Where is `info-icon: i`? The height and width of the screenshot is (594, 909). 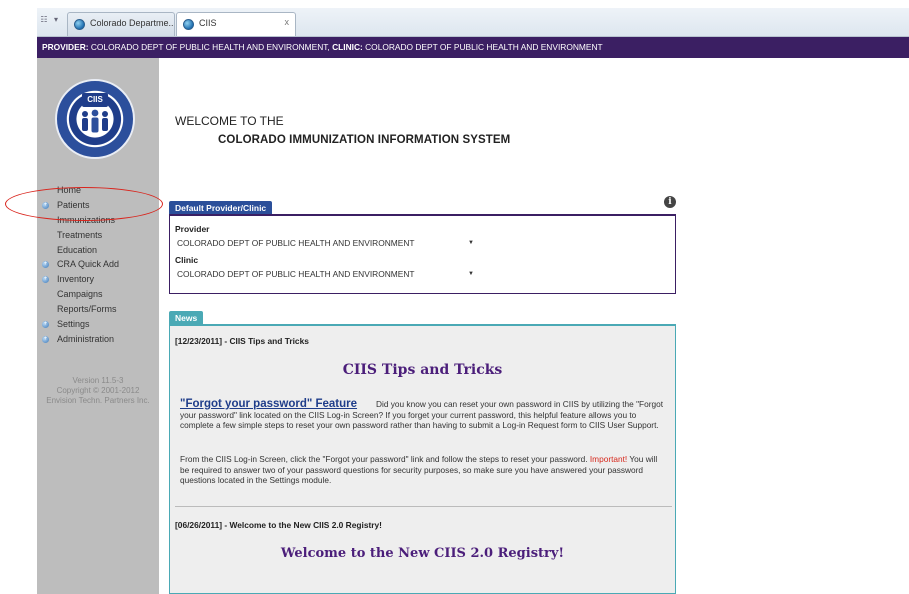
info-icon: i is located at coordinates (670, 202).